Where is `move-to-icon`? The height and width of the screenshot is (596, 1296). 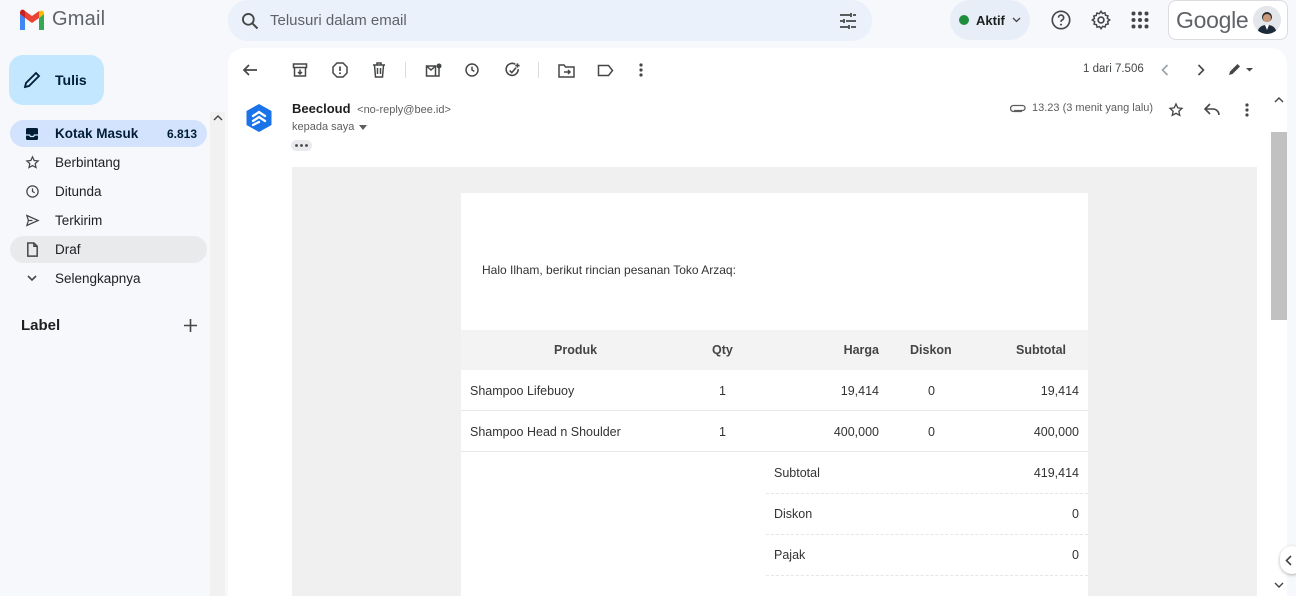 move-to-icon is located at coordinates (566, 70).